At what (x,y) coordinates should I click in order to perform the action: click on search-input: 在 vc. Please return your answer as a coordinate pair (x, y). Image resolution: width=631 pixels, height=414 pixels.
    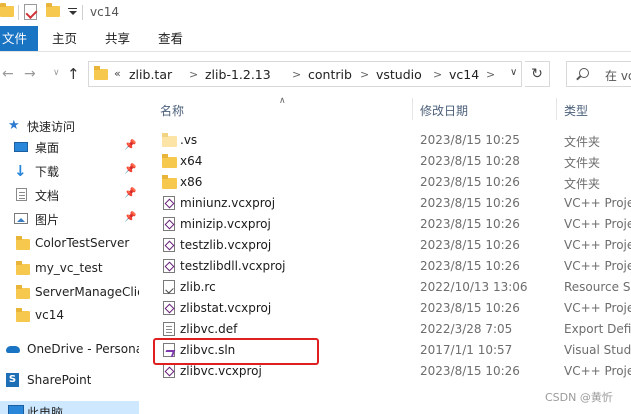
    Looking at the image, I should click on (598, 74).